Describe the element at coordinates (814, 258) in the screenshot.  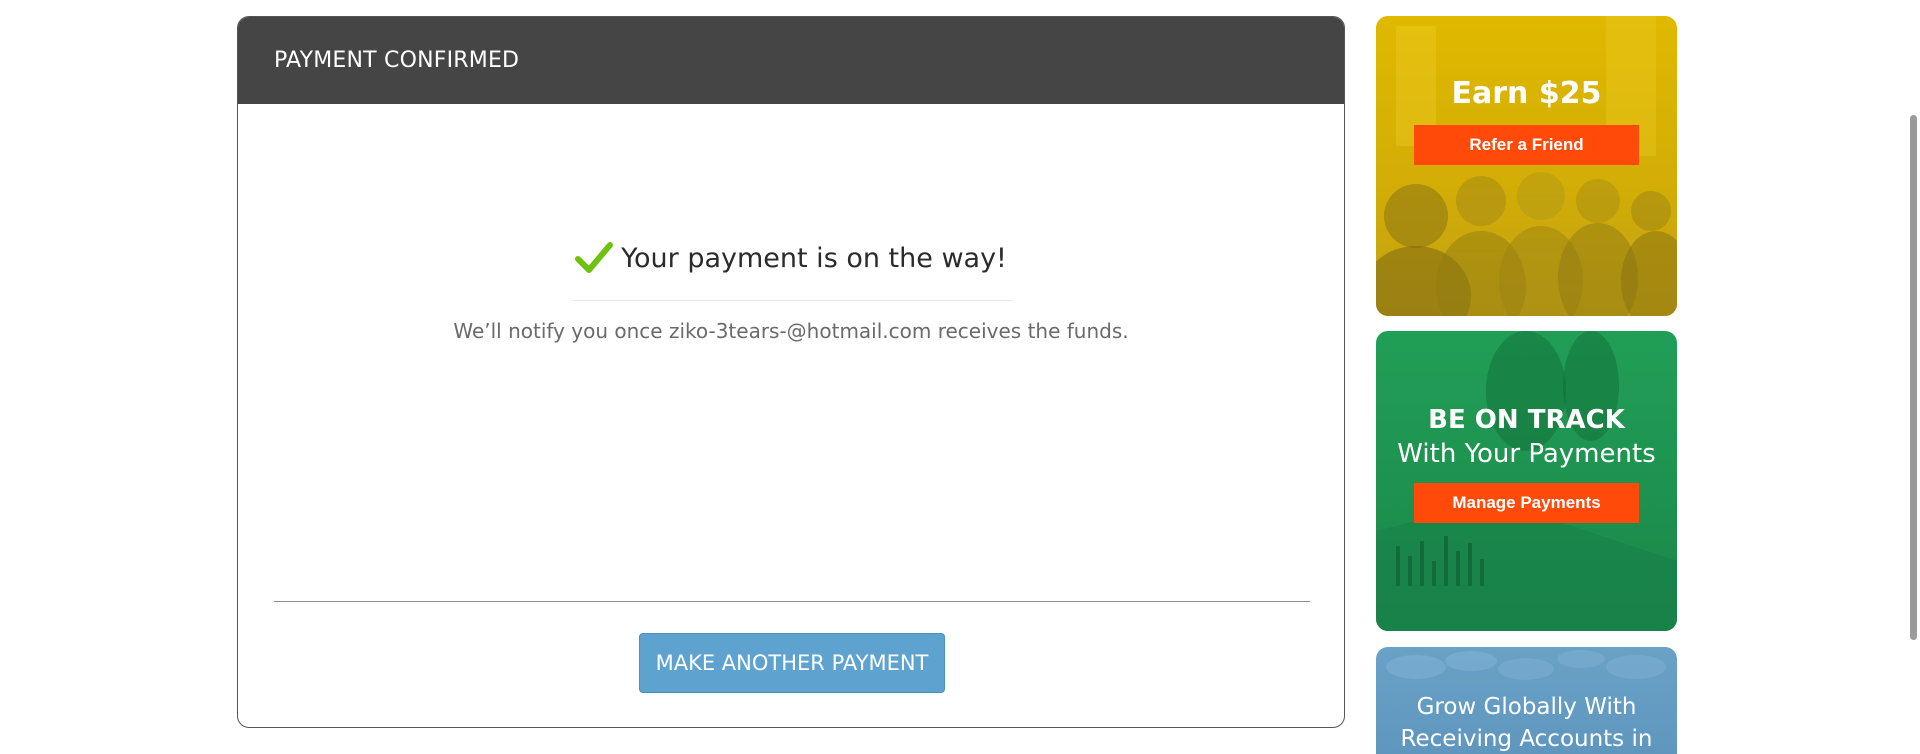
I see `headline-text: Your payment is on the way!` at that location.